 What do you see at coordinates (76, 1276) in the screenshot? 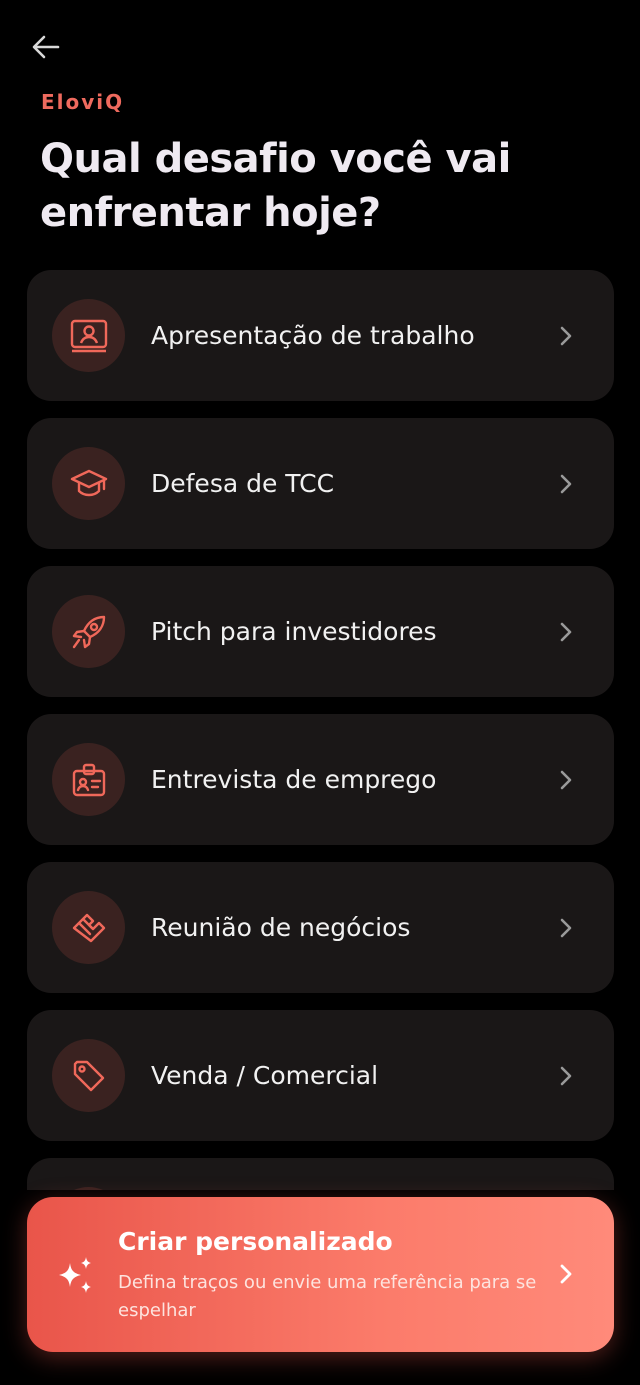
I see `sparkles-icon` at bounding box center [76, 1276].